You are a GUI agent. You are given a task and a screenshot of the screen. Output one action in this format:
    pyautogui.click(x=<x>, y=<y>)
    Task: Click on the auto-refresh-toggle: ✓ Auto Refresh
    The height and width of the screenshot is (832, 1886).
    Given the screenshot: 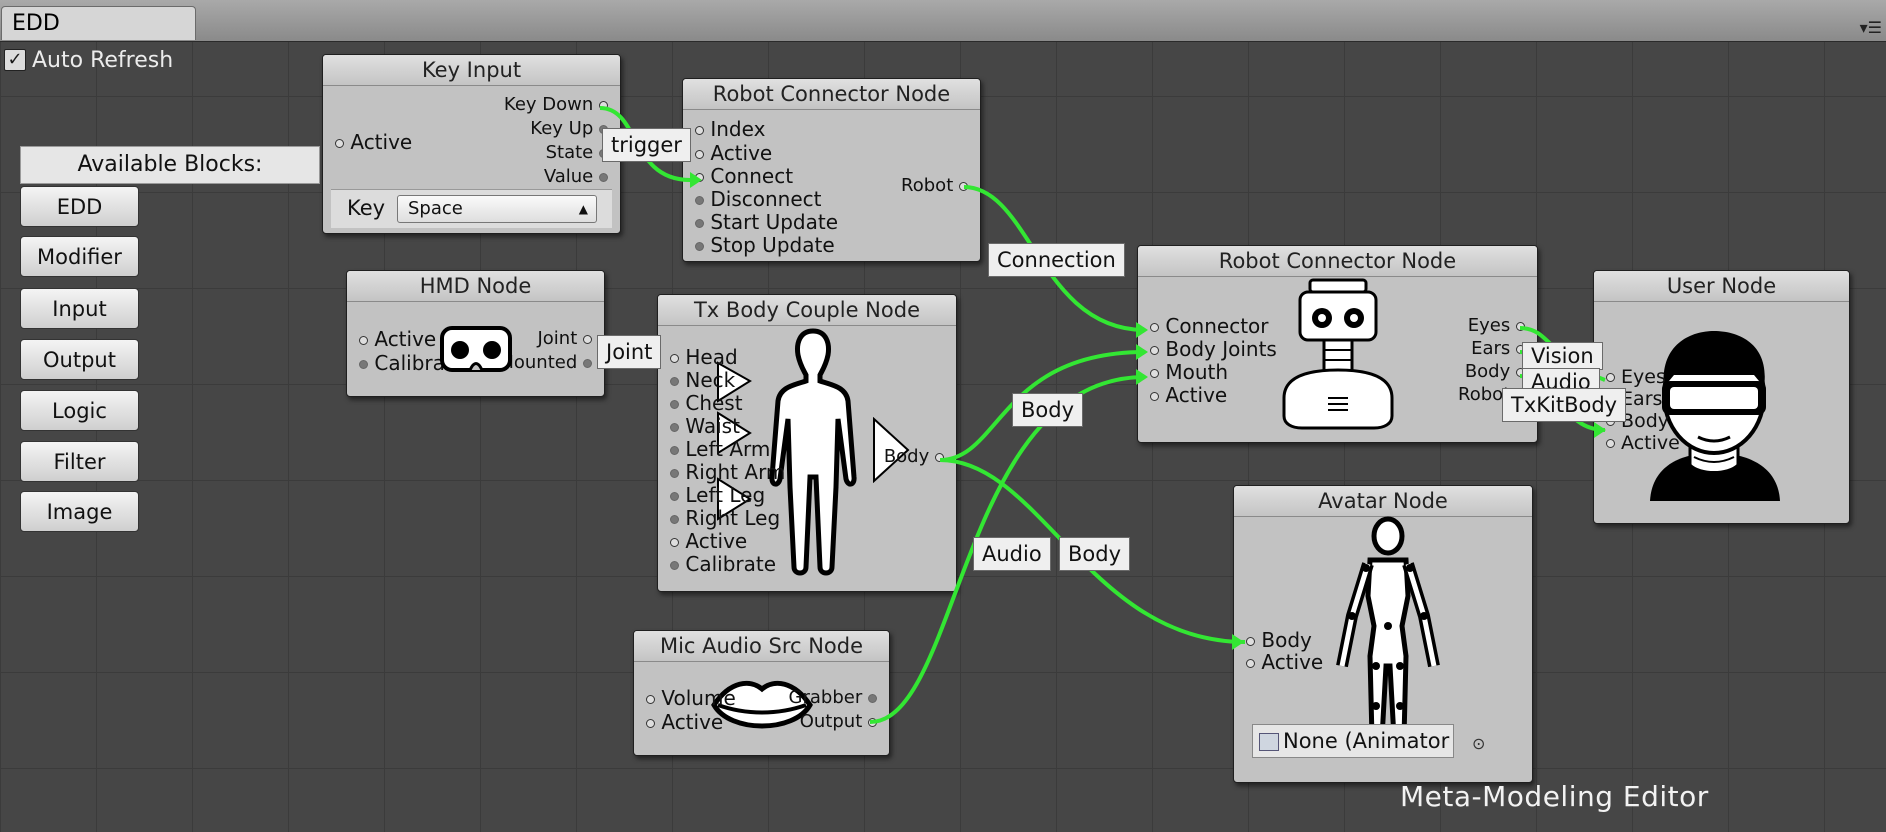 What is the action you would take?
    pyautogui.click(x=88, y=60)
    